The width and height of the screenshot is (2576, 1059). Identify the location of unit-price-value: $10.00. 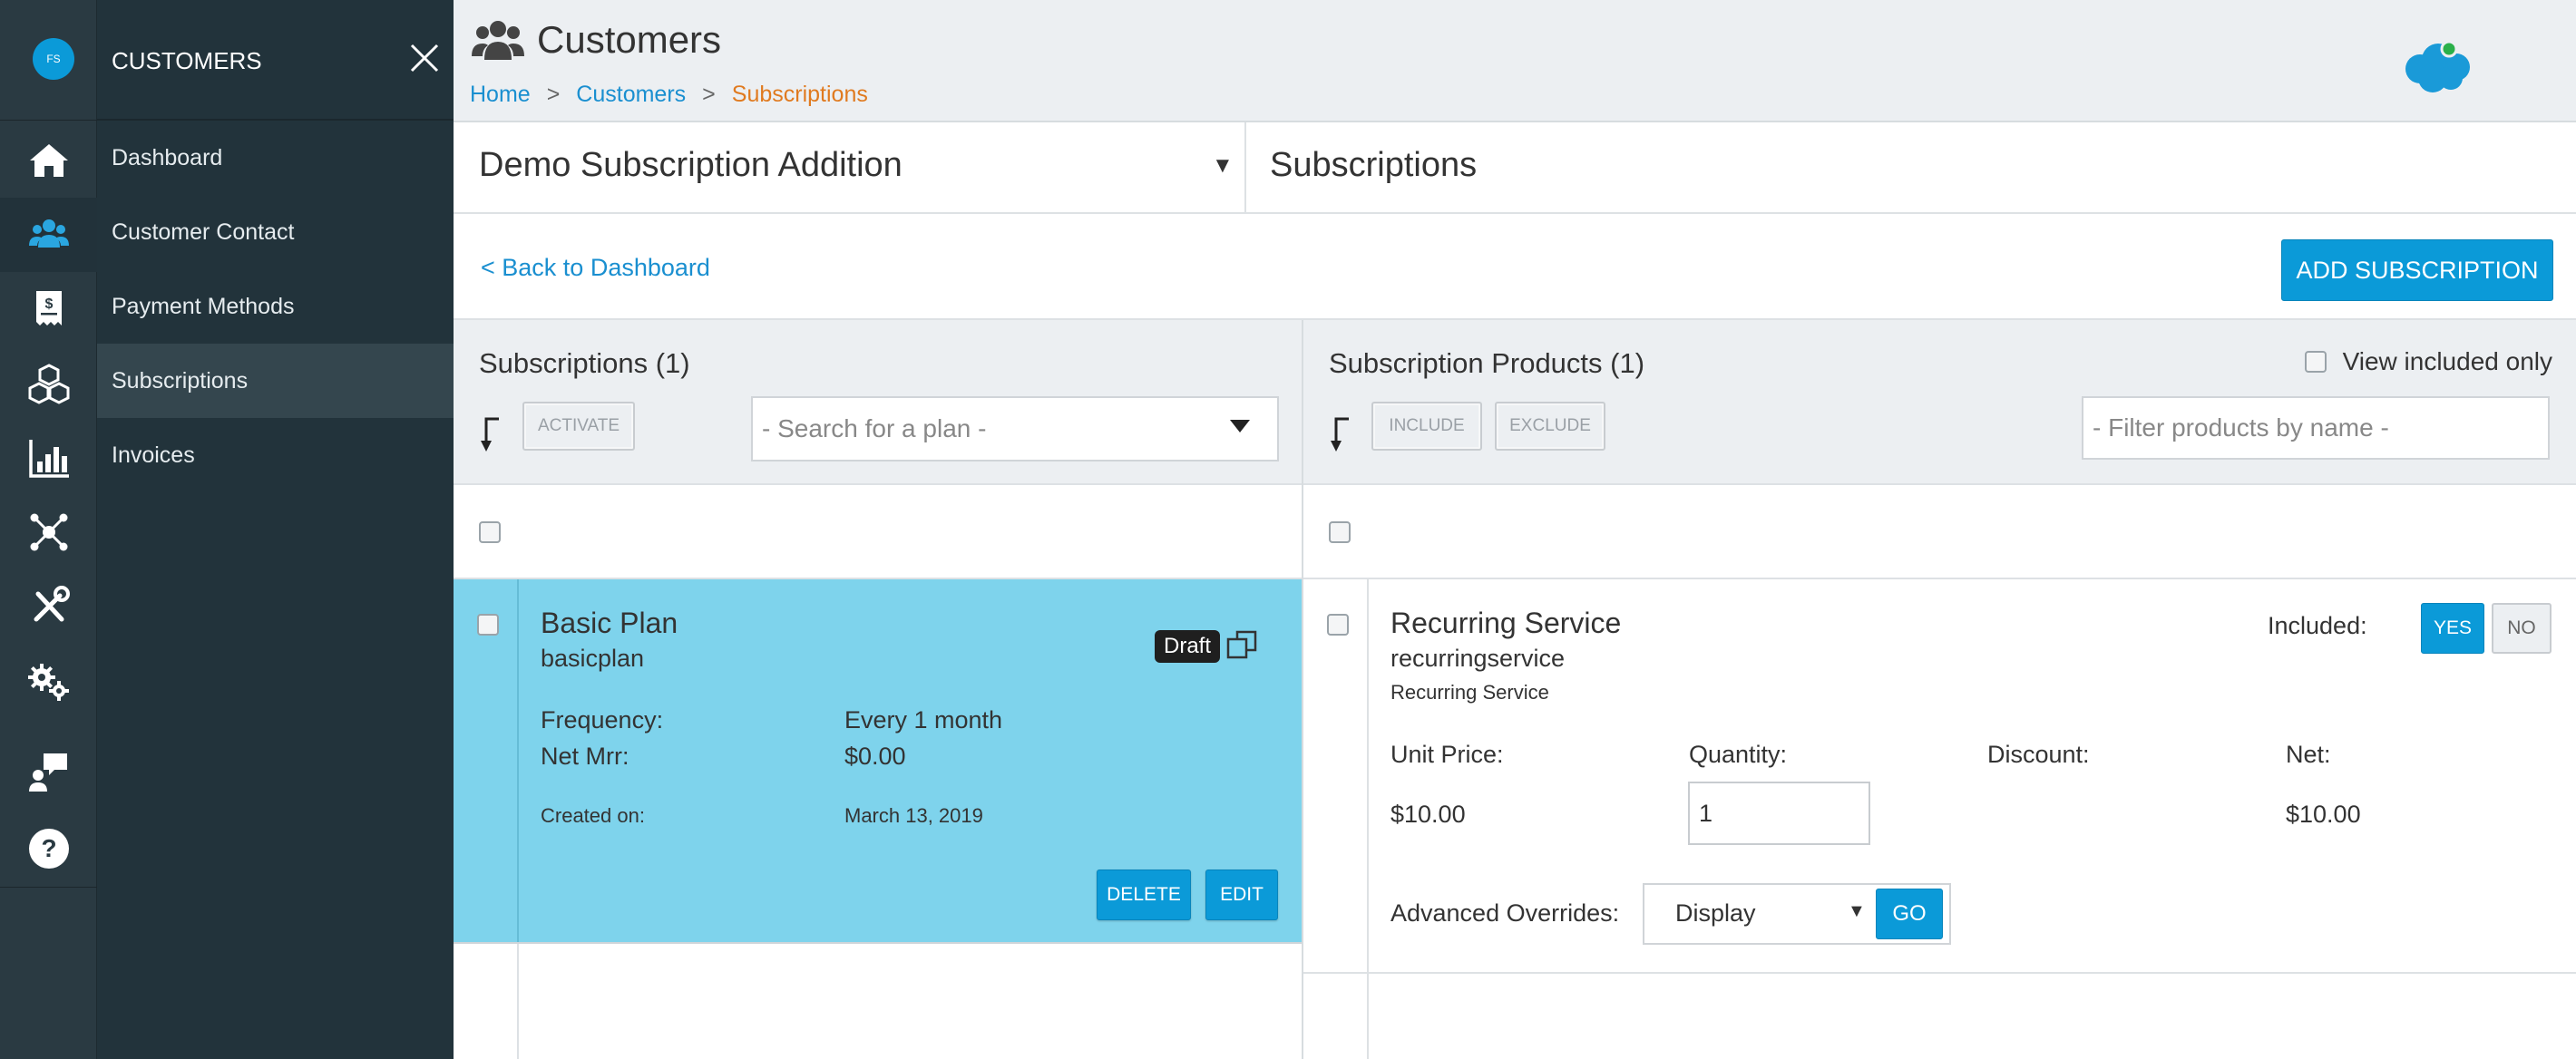
(1428, 814).